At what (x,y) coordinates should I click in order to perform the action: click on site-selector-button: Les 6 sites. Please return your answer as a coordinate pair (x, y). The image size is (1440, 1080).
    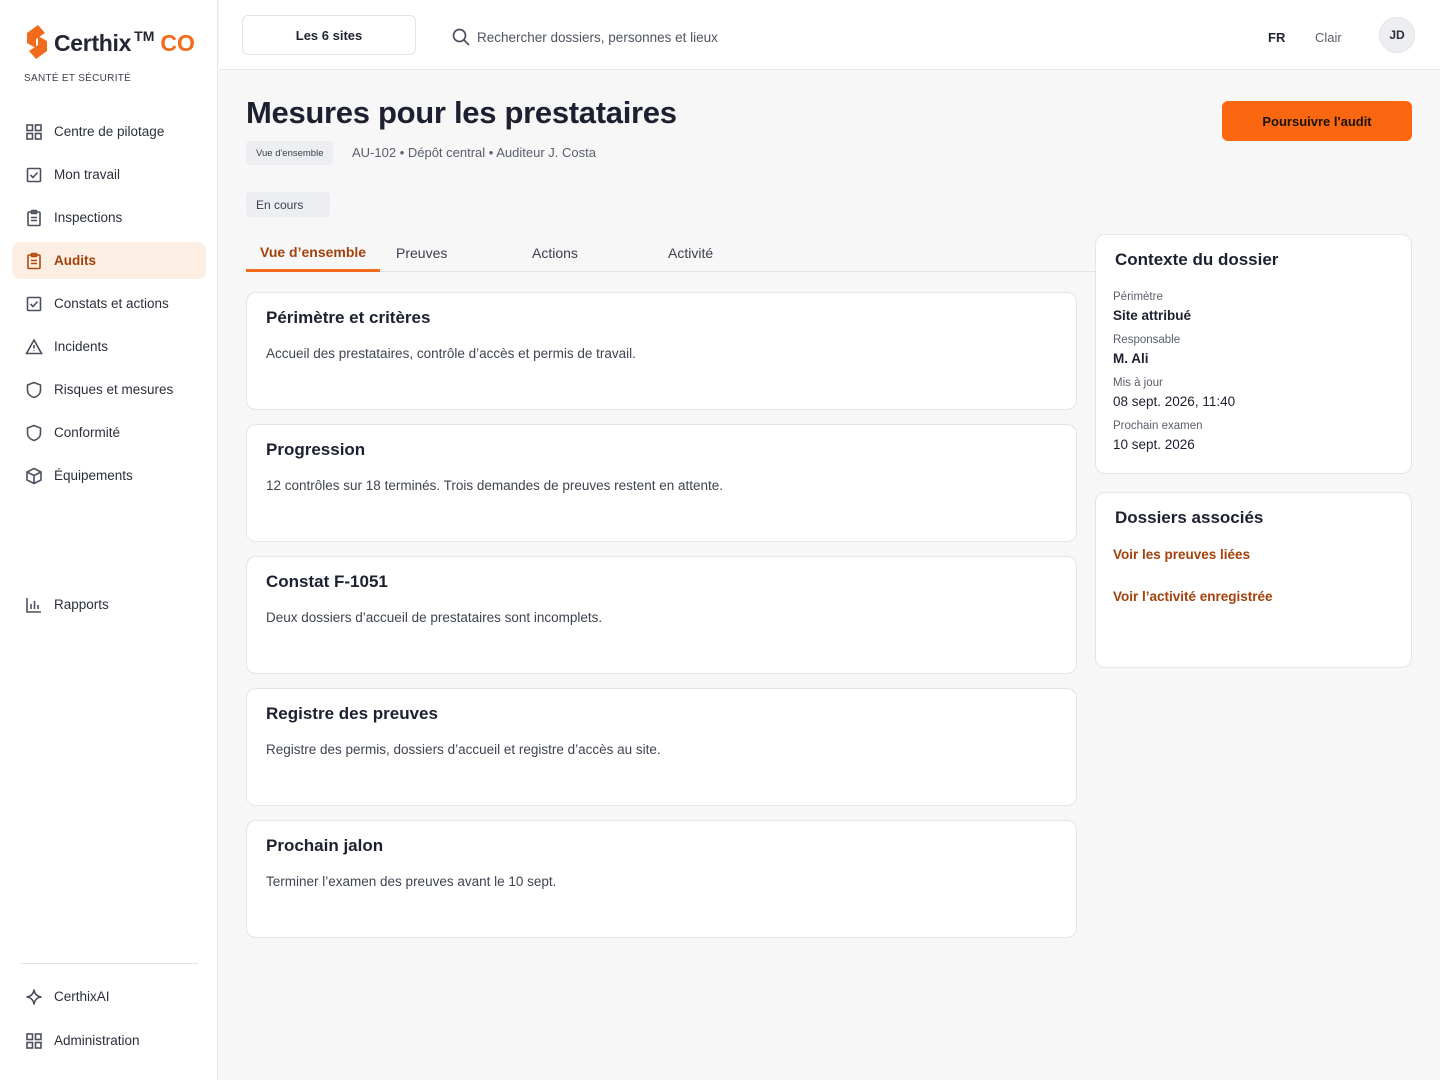
    Looking at the image, I should click on (329, 35).